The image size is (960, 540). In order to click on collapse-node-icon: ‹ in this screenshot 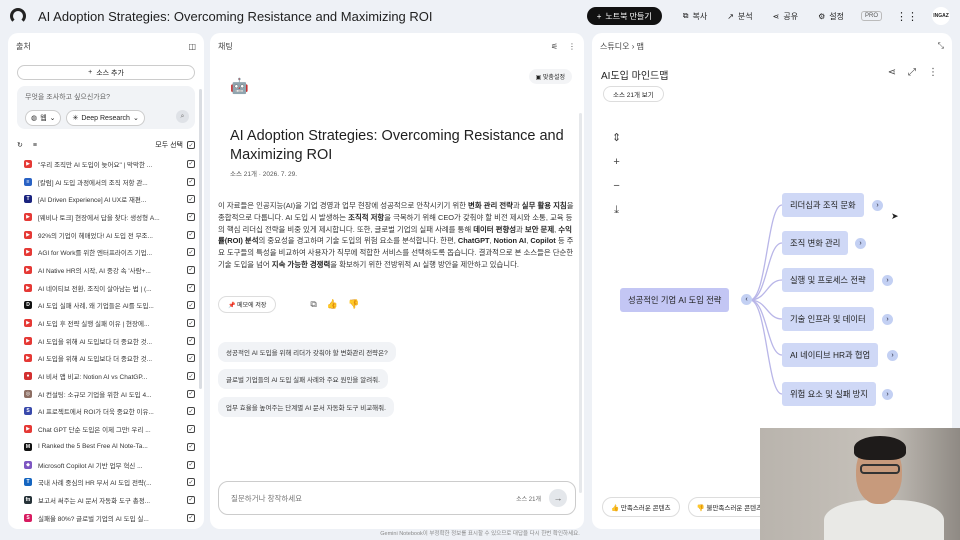, I will do `click(746, 299)`.